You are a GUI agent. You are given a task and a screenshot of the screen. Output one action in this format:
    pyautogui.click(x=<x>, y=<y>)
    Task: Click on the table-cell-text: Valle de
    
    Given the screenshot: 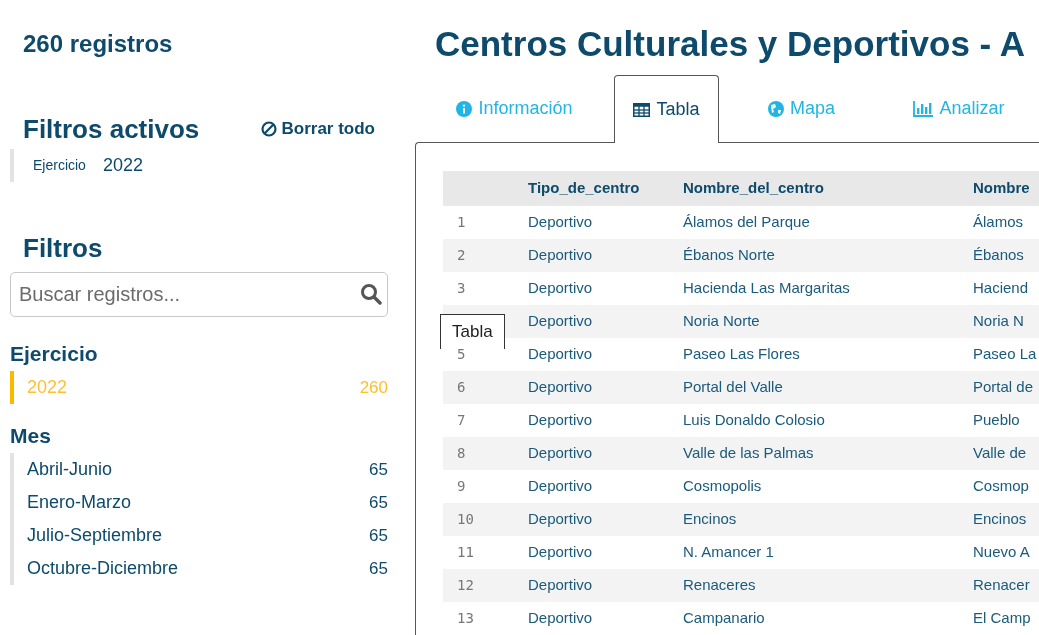 What is the action you would take?
    pyautogui.click(x=1000, y=453)
    